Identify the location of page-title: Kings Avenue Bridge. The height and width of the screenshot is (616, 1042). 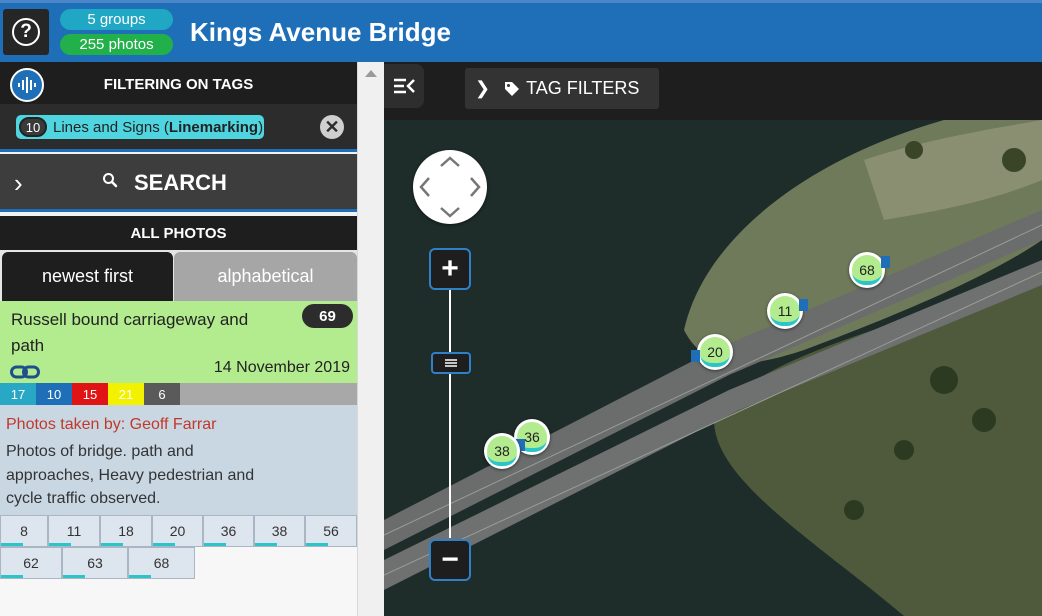
(321, 32).